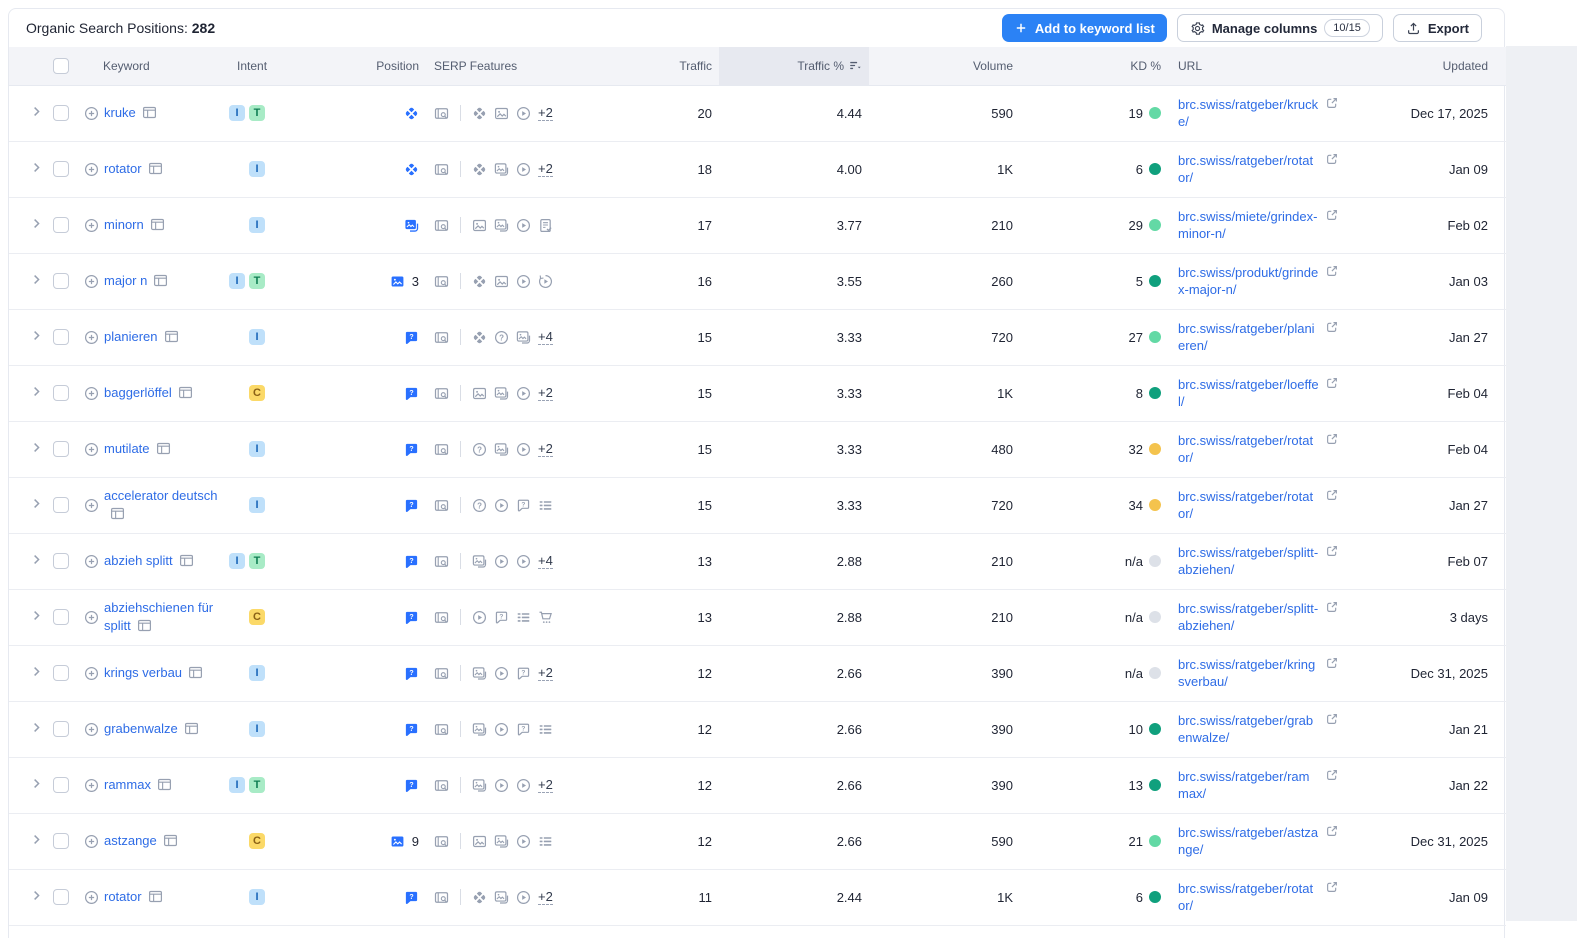  I want to click on add-to-keyword-list-button: Add to keyword list, so click(1084, 28).